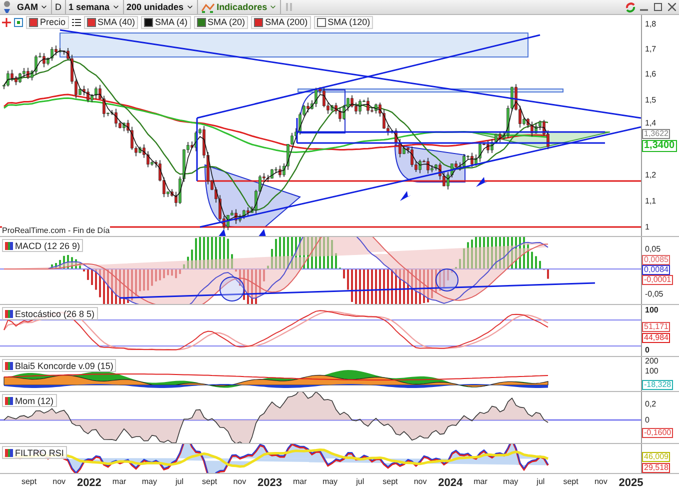  Describe the element at coordinates (656, 468) in the screenshot. I see `value-badge: 29,518` at that location.